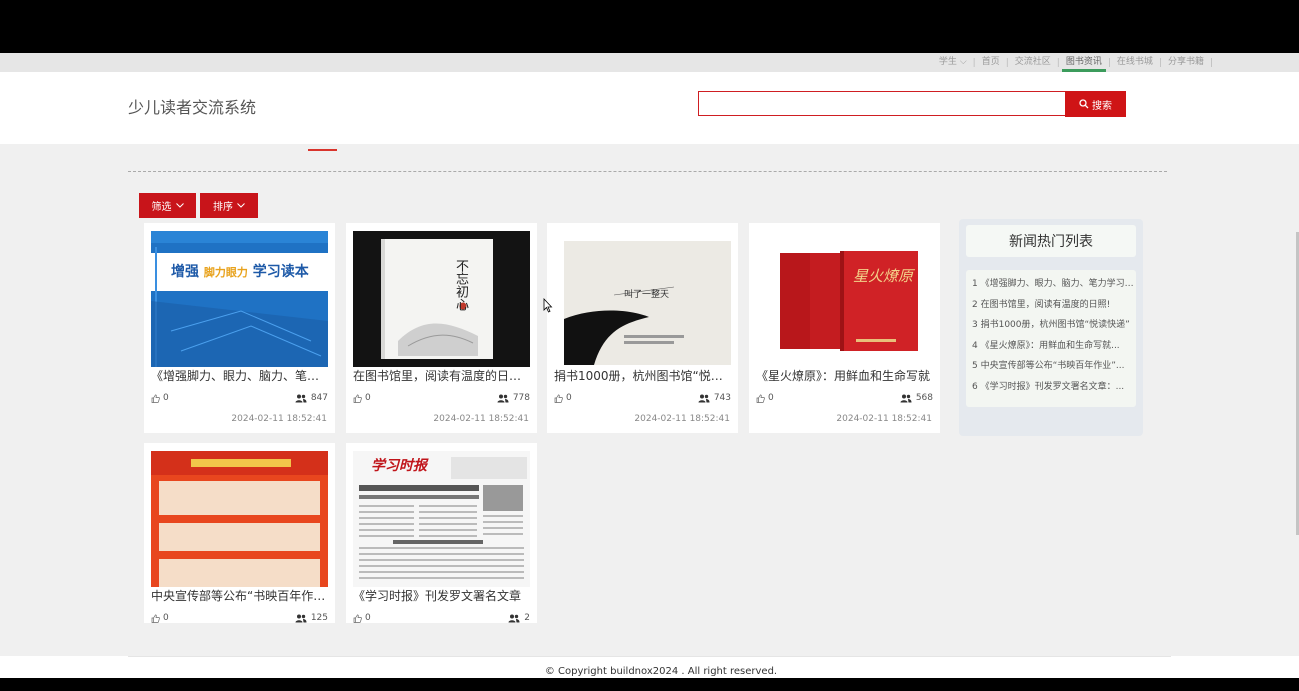 The height and width of the screenshot is (691, 1299). I want to click on mouse-cursor-icon, so click(548, 305).